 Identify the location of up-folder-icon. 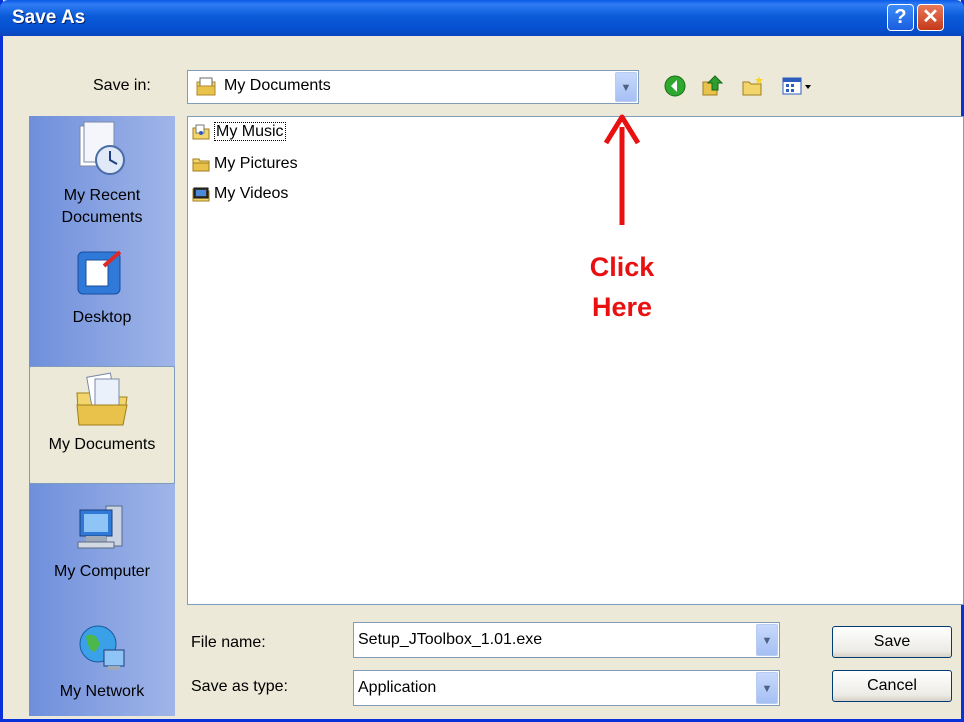
(713, 86).